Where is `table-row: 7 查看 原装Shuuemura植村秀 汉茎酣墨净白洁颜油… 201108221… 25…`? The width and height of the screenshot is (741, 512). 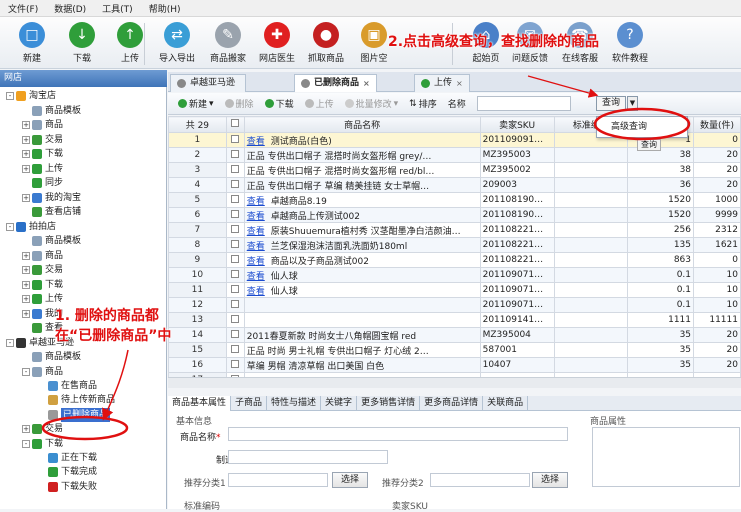 table-row: 7 查看 原装Shuuemura植村秀 汉茎酣墨净白洁颜油… 201108221… 25… is located at coordinates (454, 230).